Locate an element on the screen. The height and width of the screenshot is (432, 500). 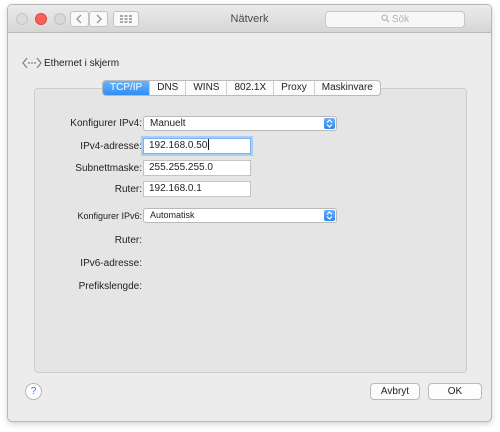
cancel-button: Avbryt is located at coordinates (395, 391).